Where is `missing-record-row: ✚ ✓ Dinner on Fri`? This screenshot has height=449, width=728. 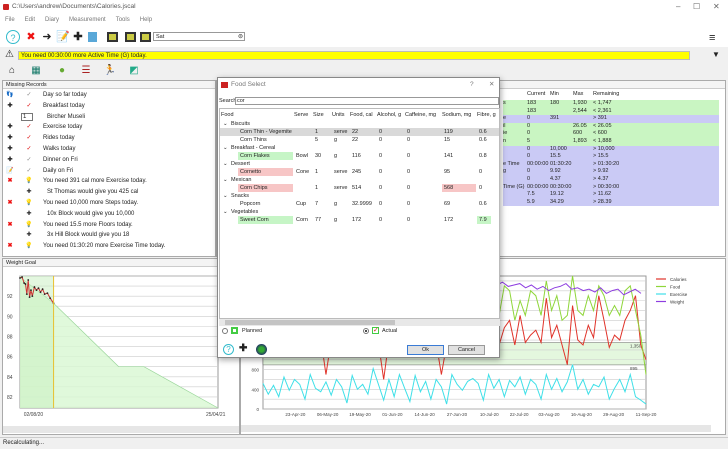
missing-record-row: ✚ ✓ Dinner on Fri is located at coordinates (109, 160).